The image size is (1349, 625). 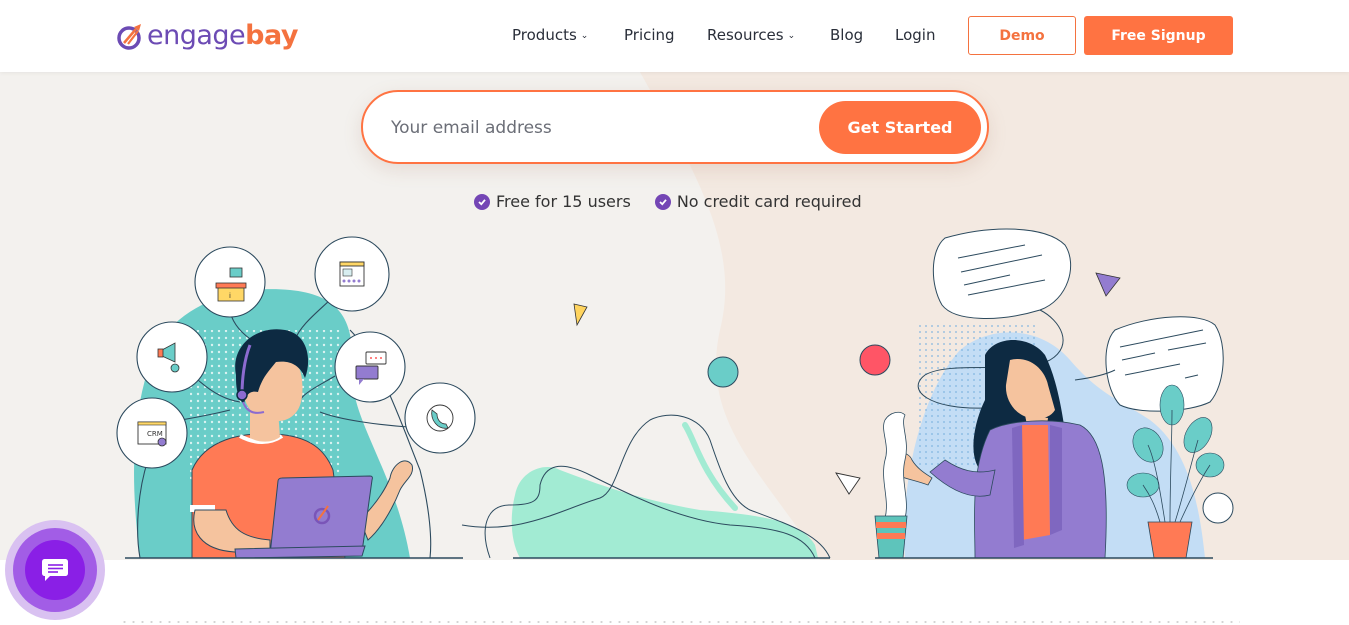 What do you see at coordinates (769, 201) in the screenshot?
I see `perk-label: No credit card required` at bounding box center [769, 201].